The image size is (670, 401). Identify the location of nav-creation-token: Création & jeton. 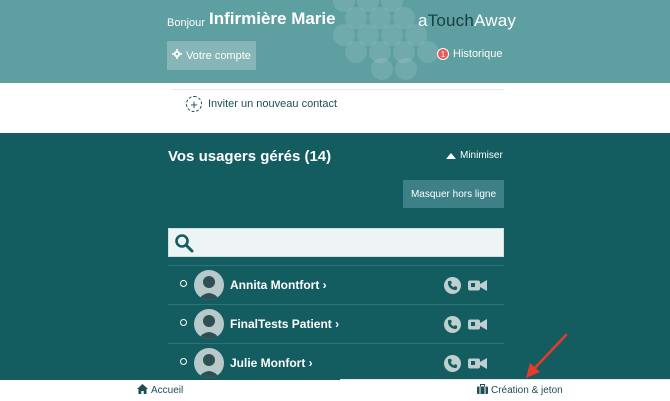
(520, 390).